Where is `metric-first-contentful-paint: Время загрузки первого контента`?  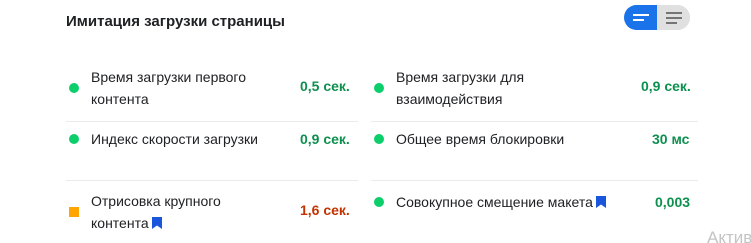
metric-first-contentful-paint: Время загрузки первого контента is located at coordinates (157, 88).